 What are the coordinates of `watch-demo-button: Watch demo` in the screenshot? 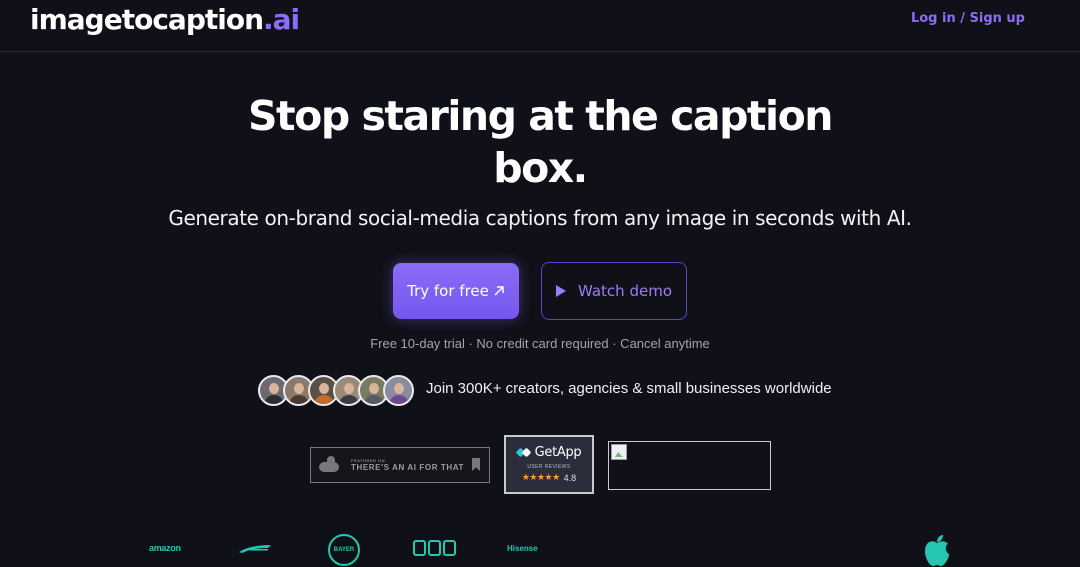 It's located at (614, 291).